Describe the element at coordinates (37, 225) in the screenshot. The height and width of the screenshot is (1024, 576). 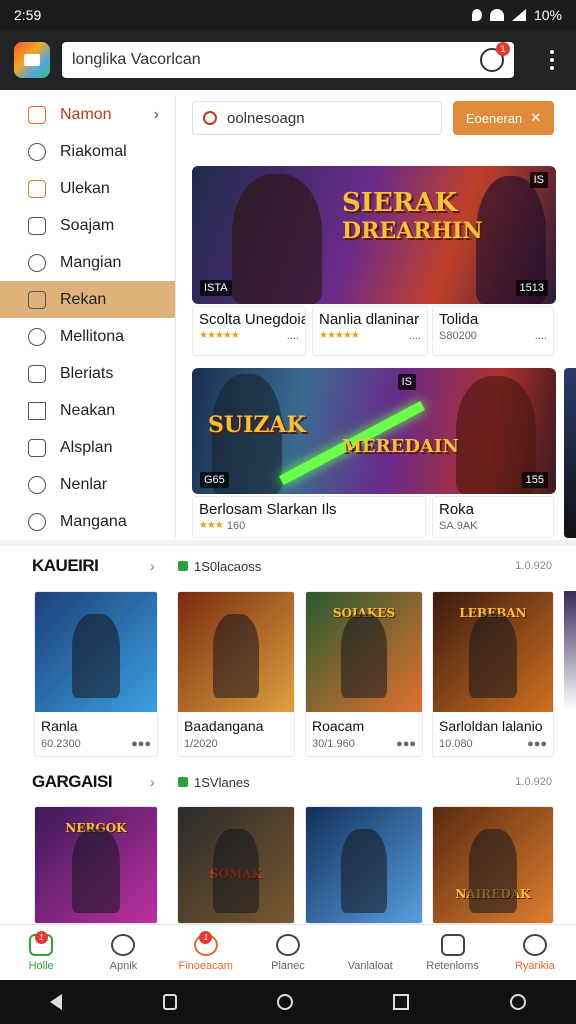
I see `document-icon` at that location.